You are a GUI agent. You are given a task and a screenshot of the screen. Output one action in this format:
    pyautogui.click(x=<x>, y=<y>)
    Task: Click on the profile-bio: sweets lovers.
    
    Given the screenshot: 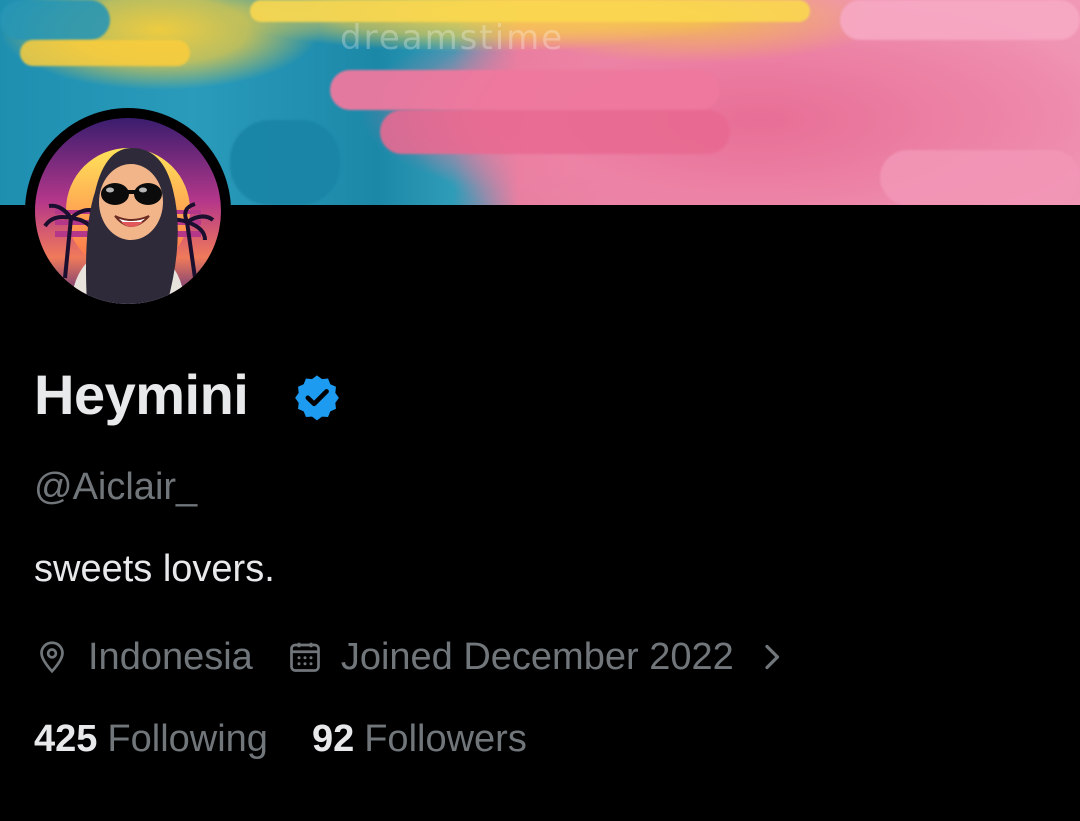 What is the action you would take?
    pyautogui.click(x=154, y=569)
    